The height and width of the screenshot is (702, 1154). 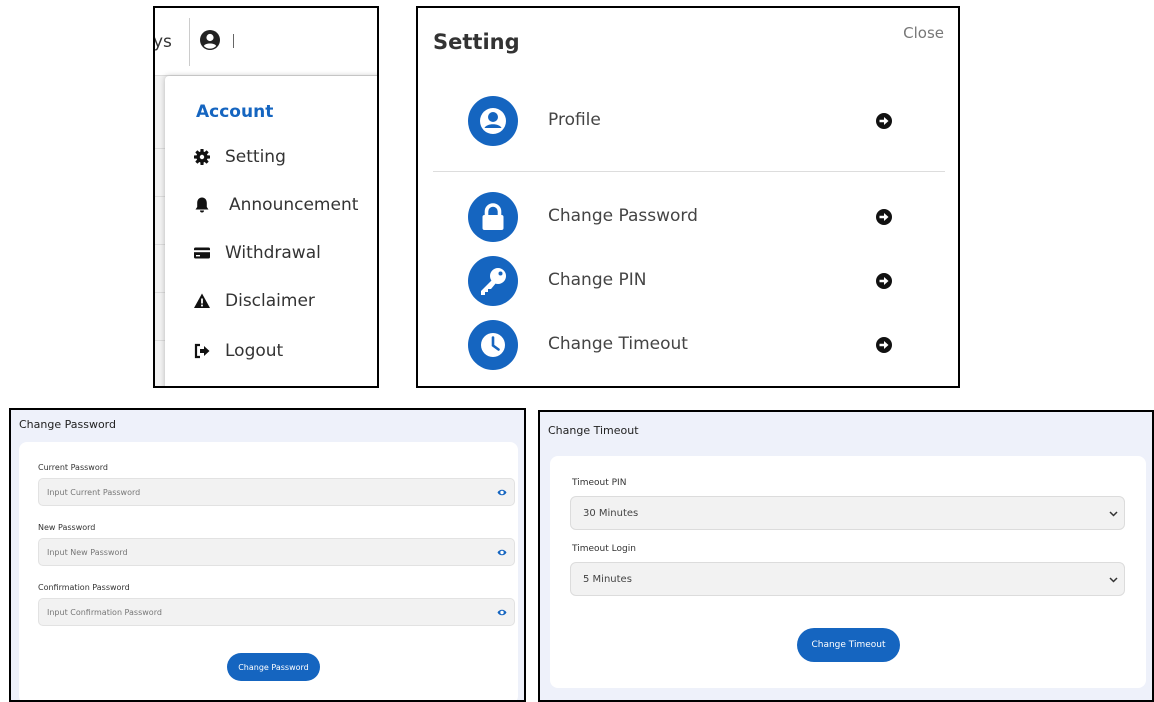 I want to click on change-timeout-button: Change Timeout, so click(x=848, y=645).